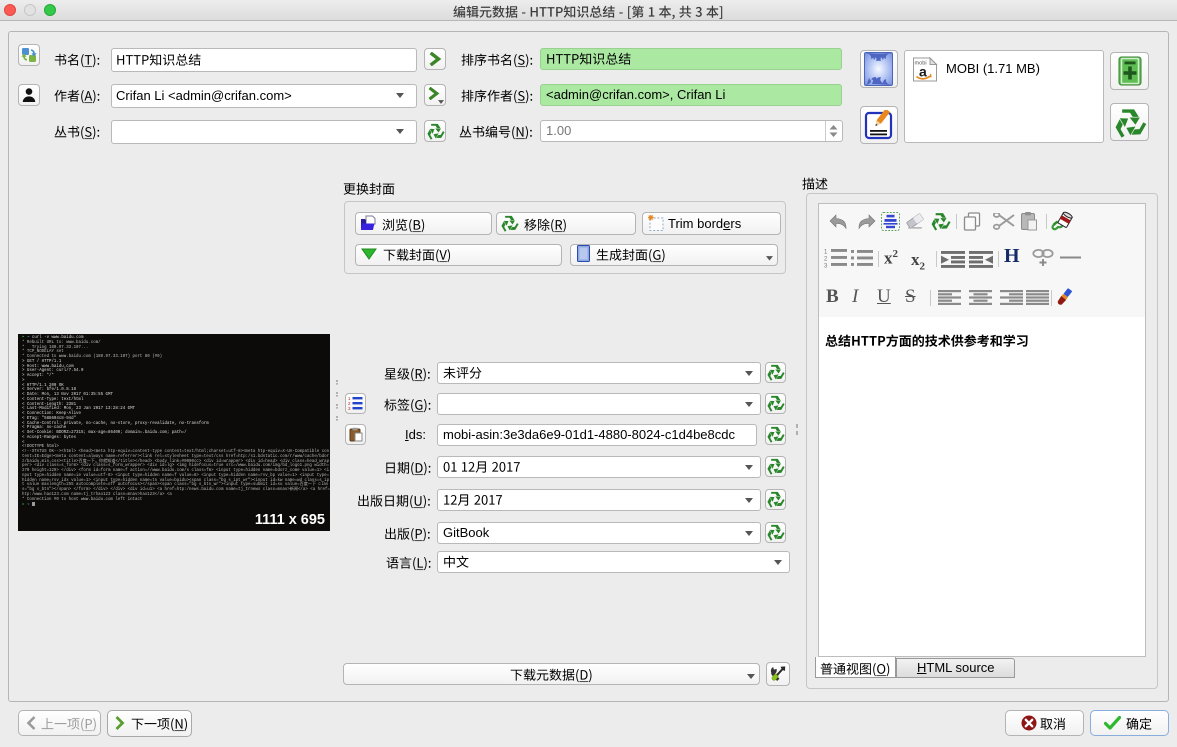 This screenshot has width=1177, height=747. What do you see at coordinates (923, 72) in the screenshot?
I see `svg-text: a` at bounding box center [923, 72].